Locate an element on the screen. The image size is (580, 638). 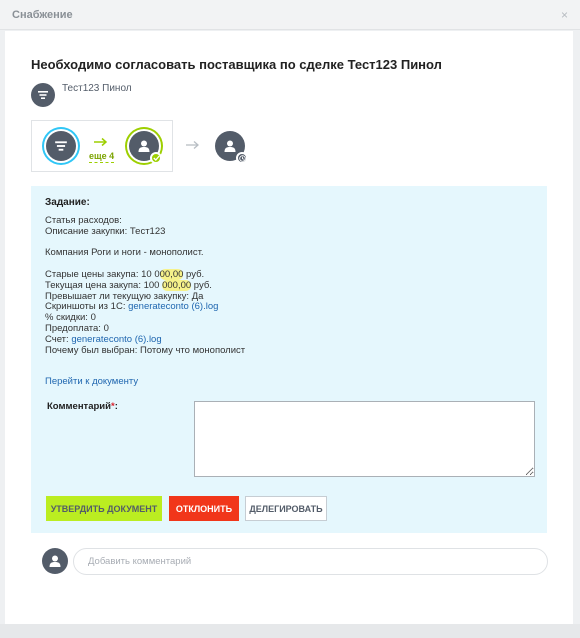
comment-label-text: Комментарий is located at coordinates (79, 406).